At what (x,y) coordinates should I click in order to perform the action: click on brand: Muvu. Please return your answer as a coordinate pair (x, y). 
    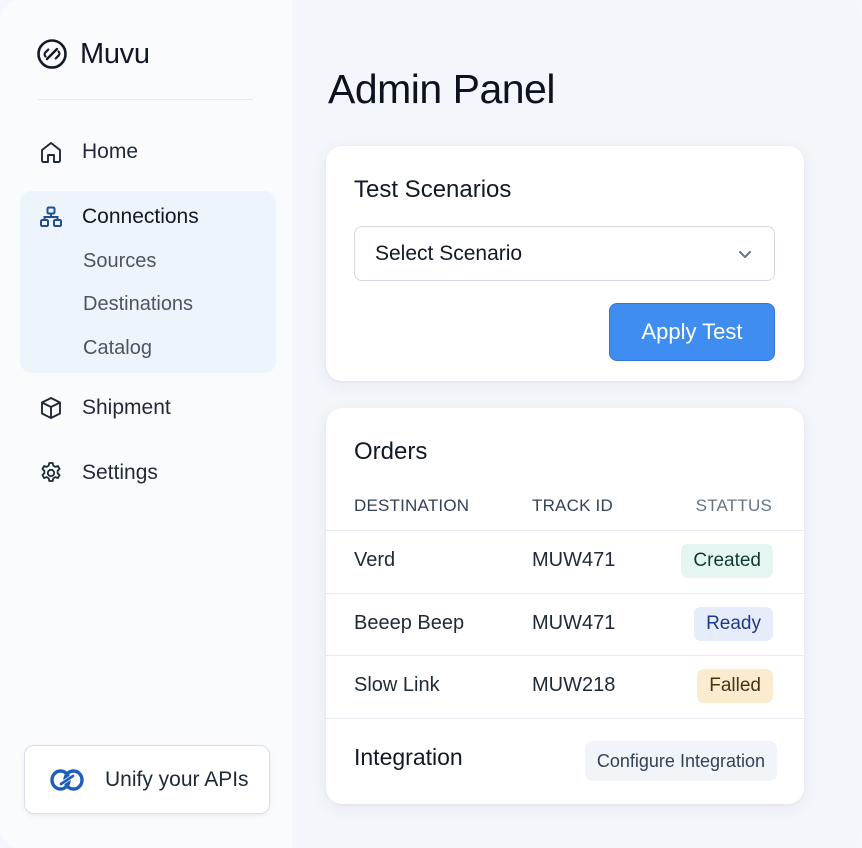
    Looking at the image, I should click on (93, 54).